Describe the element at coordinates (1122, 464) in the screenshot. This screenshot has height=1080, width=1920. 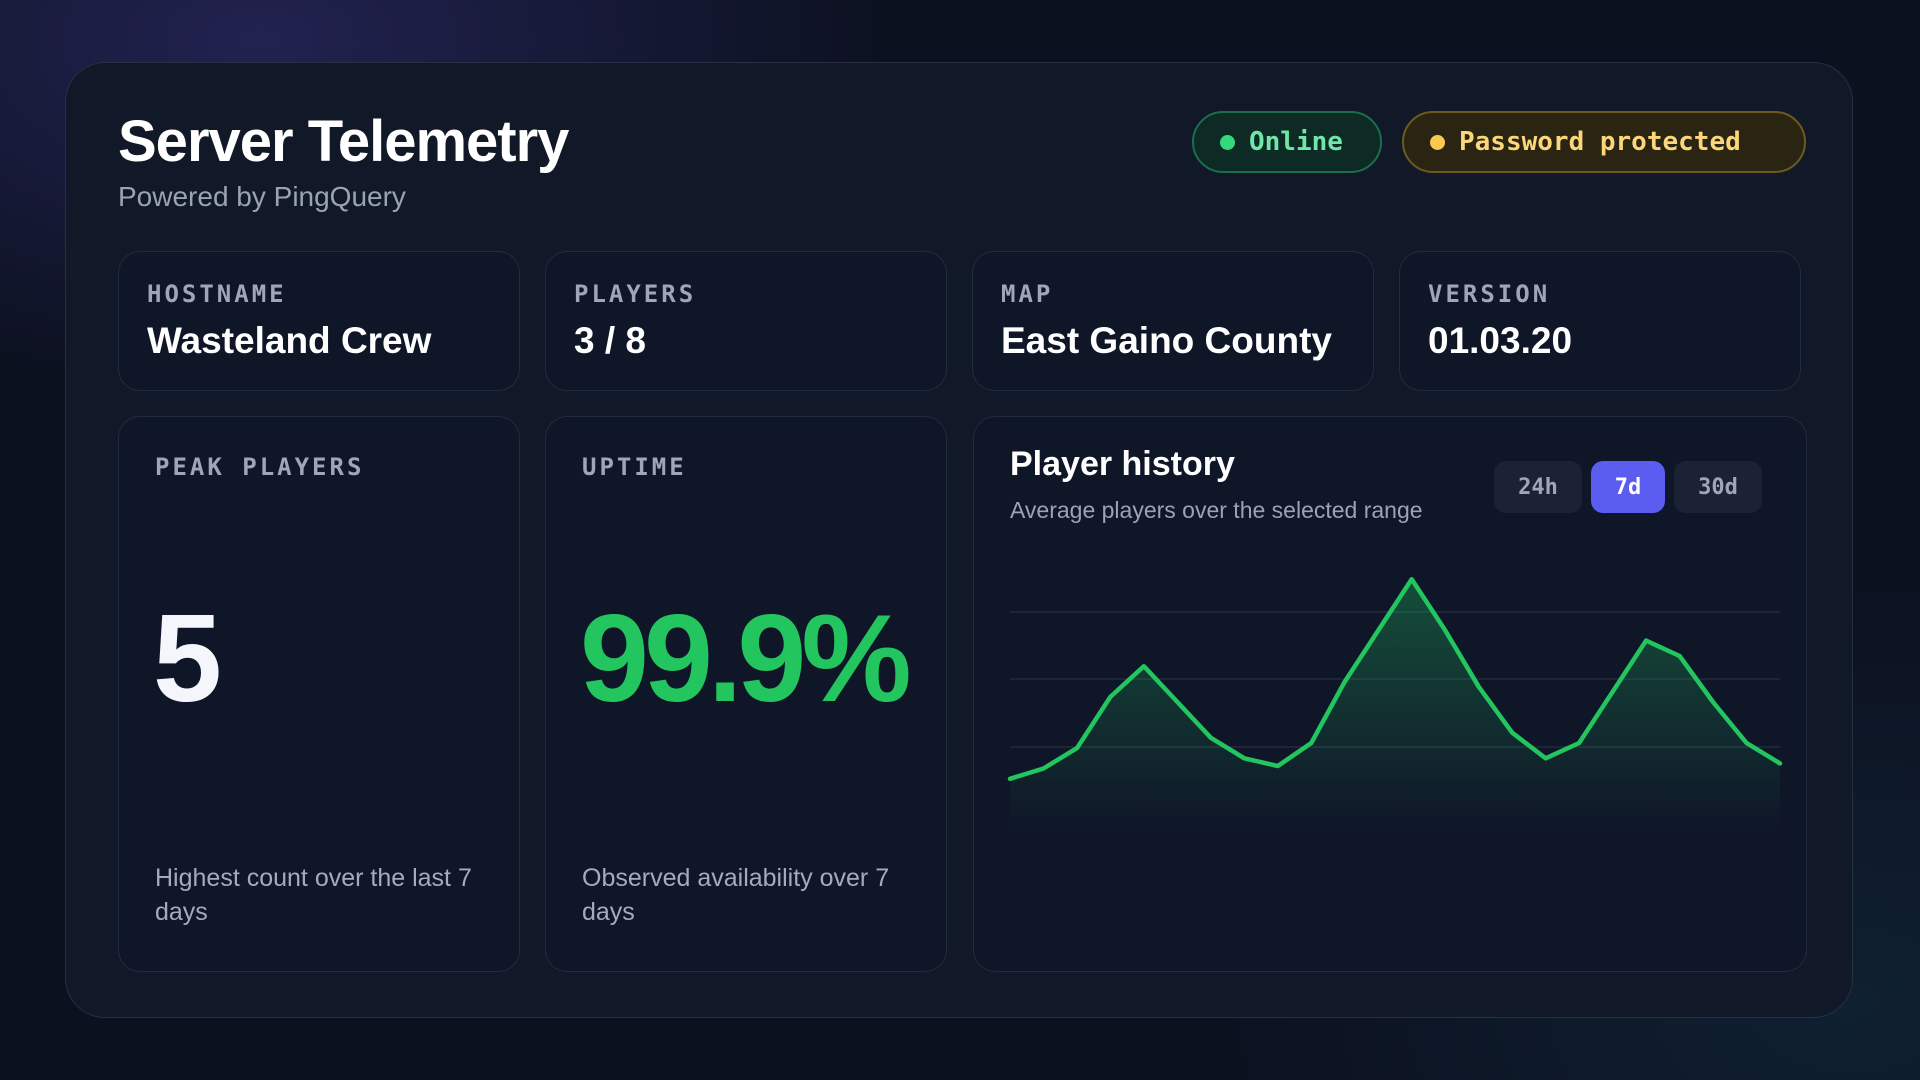
I see `chart-title: Player history` at that location.